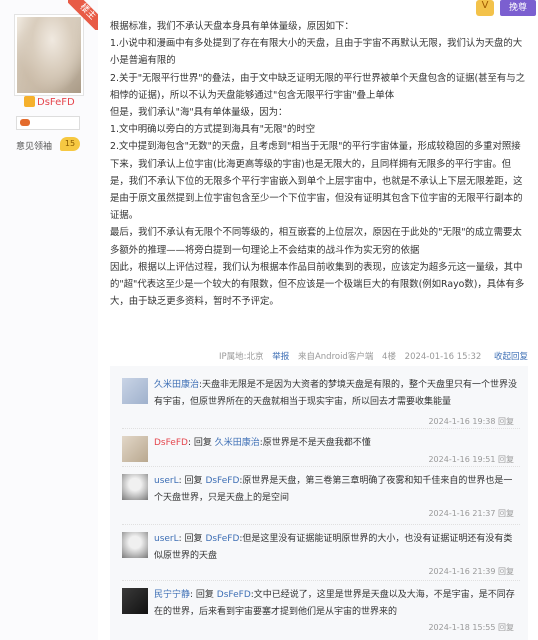 The height and width of the screenshot is (640, 538). Describe the element at coordinates (172, 595) in the screenshot. I see `reply-username: 民宁宁静` at that location.